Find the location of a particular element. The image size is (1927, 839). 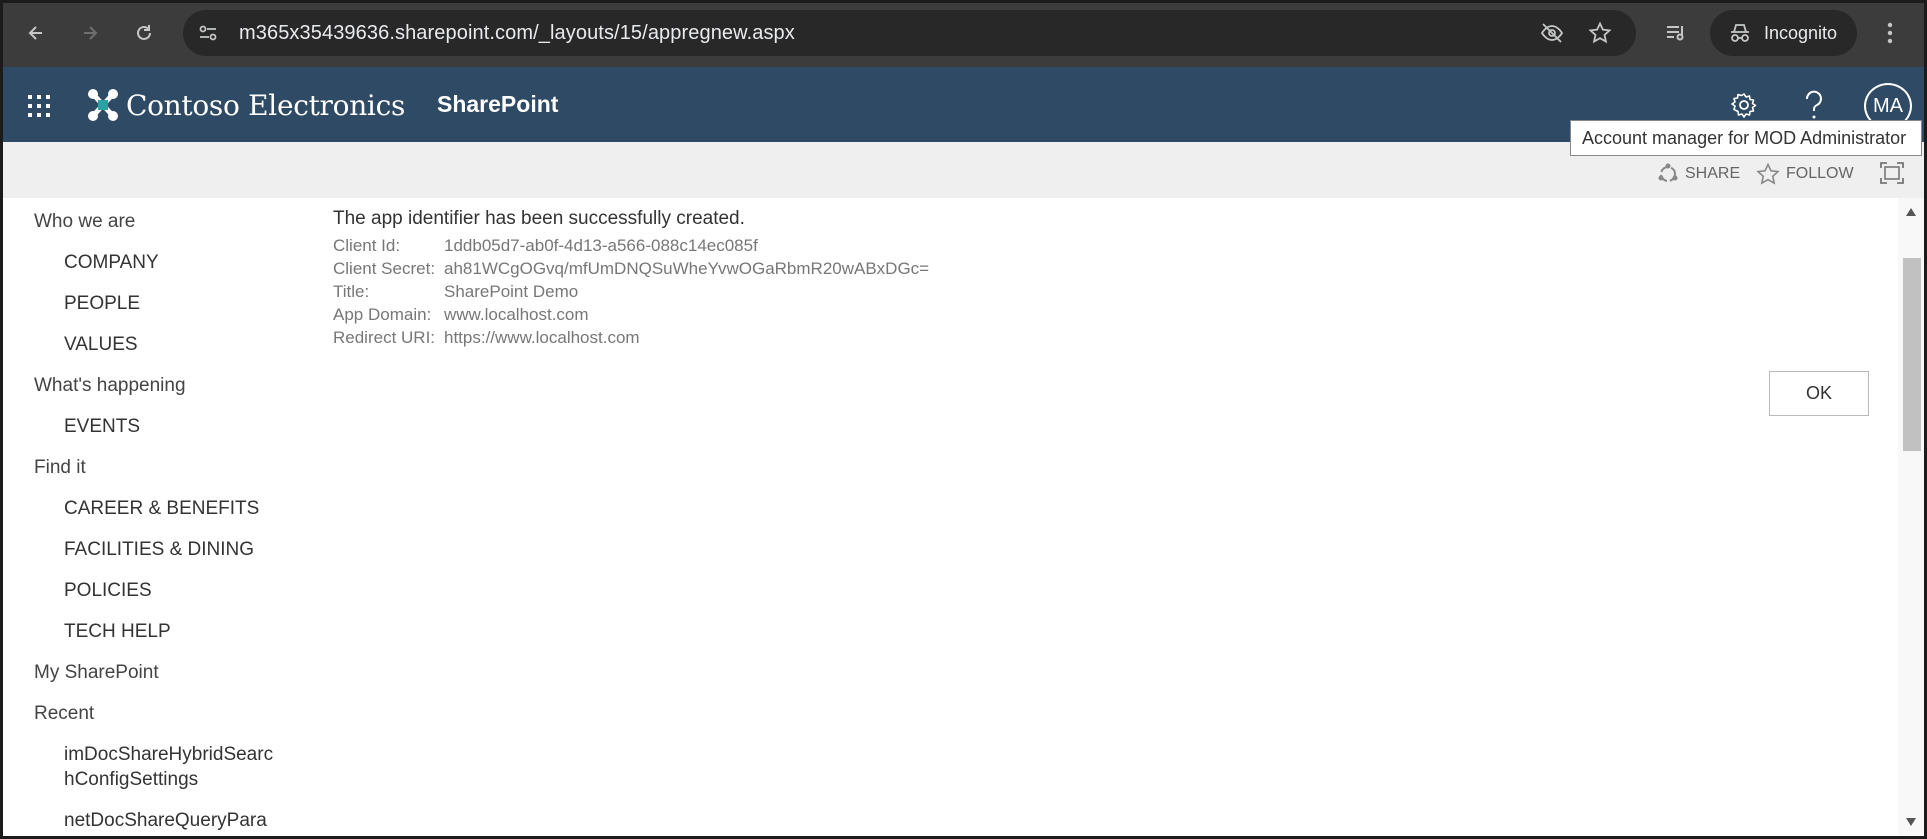

brand-link: Contoso Electronics is located at coordinates (245, 105).